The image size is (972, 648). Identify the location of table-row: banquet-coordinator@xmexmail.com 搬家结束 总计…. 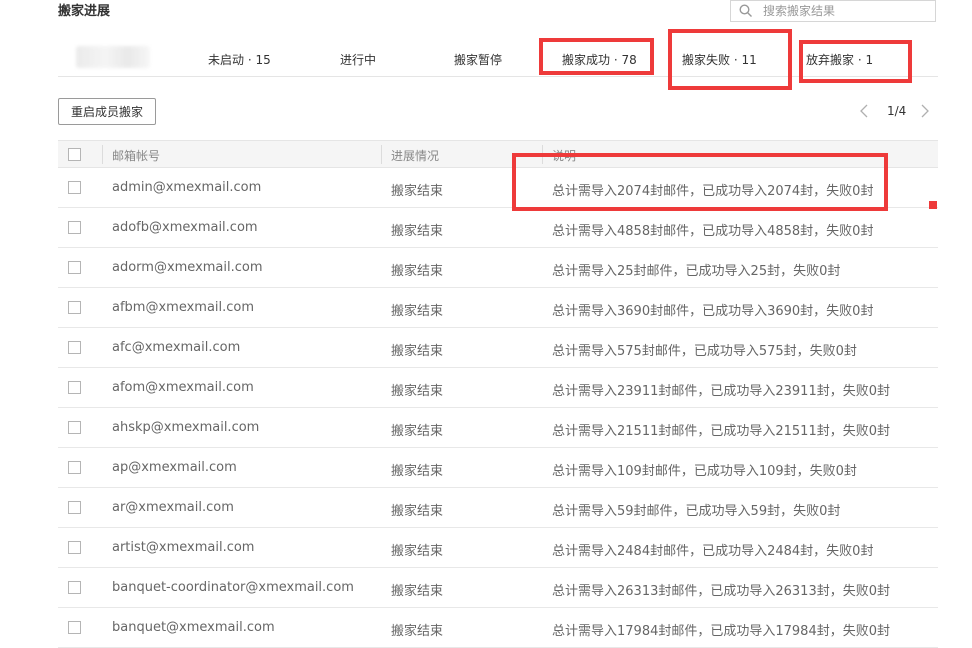
(498, 588).